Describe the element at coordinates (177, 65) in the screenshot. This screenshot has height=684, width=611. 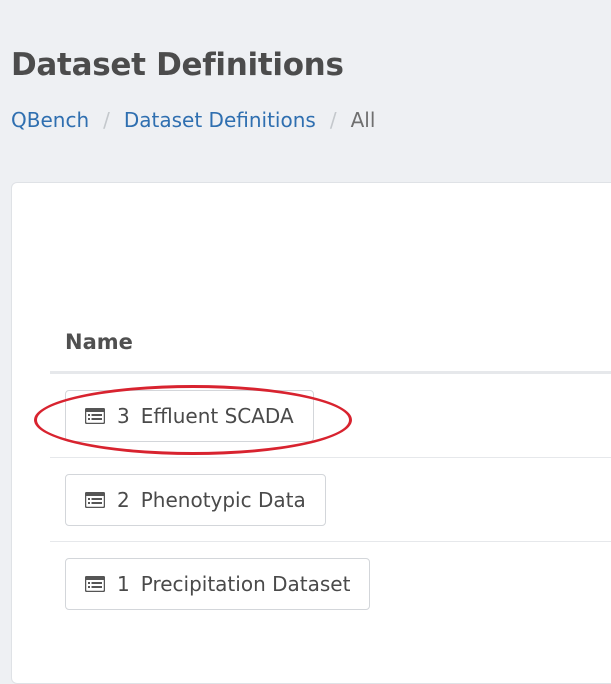
I see `page-title: Dataset Definitions` at that location.